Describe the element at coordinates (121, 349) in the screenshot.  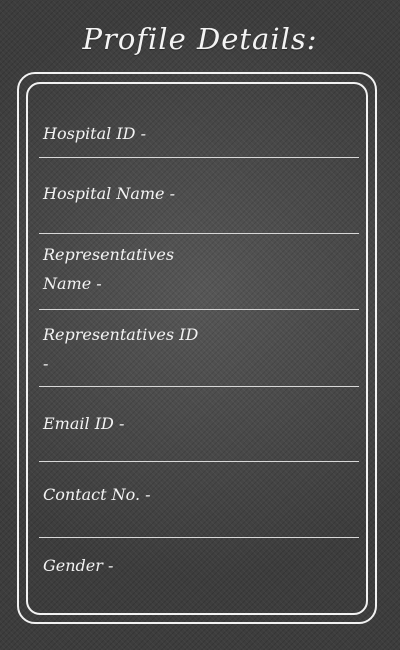
I see `representatives-id-label: Representatives ID -` at that location.